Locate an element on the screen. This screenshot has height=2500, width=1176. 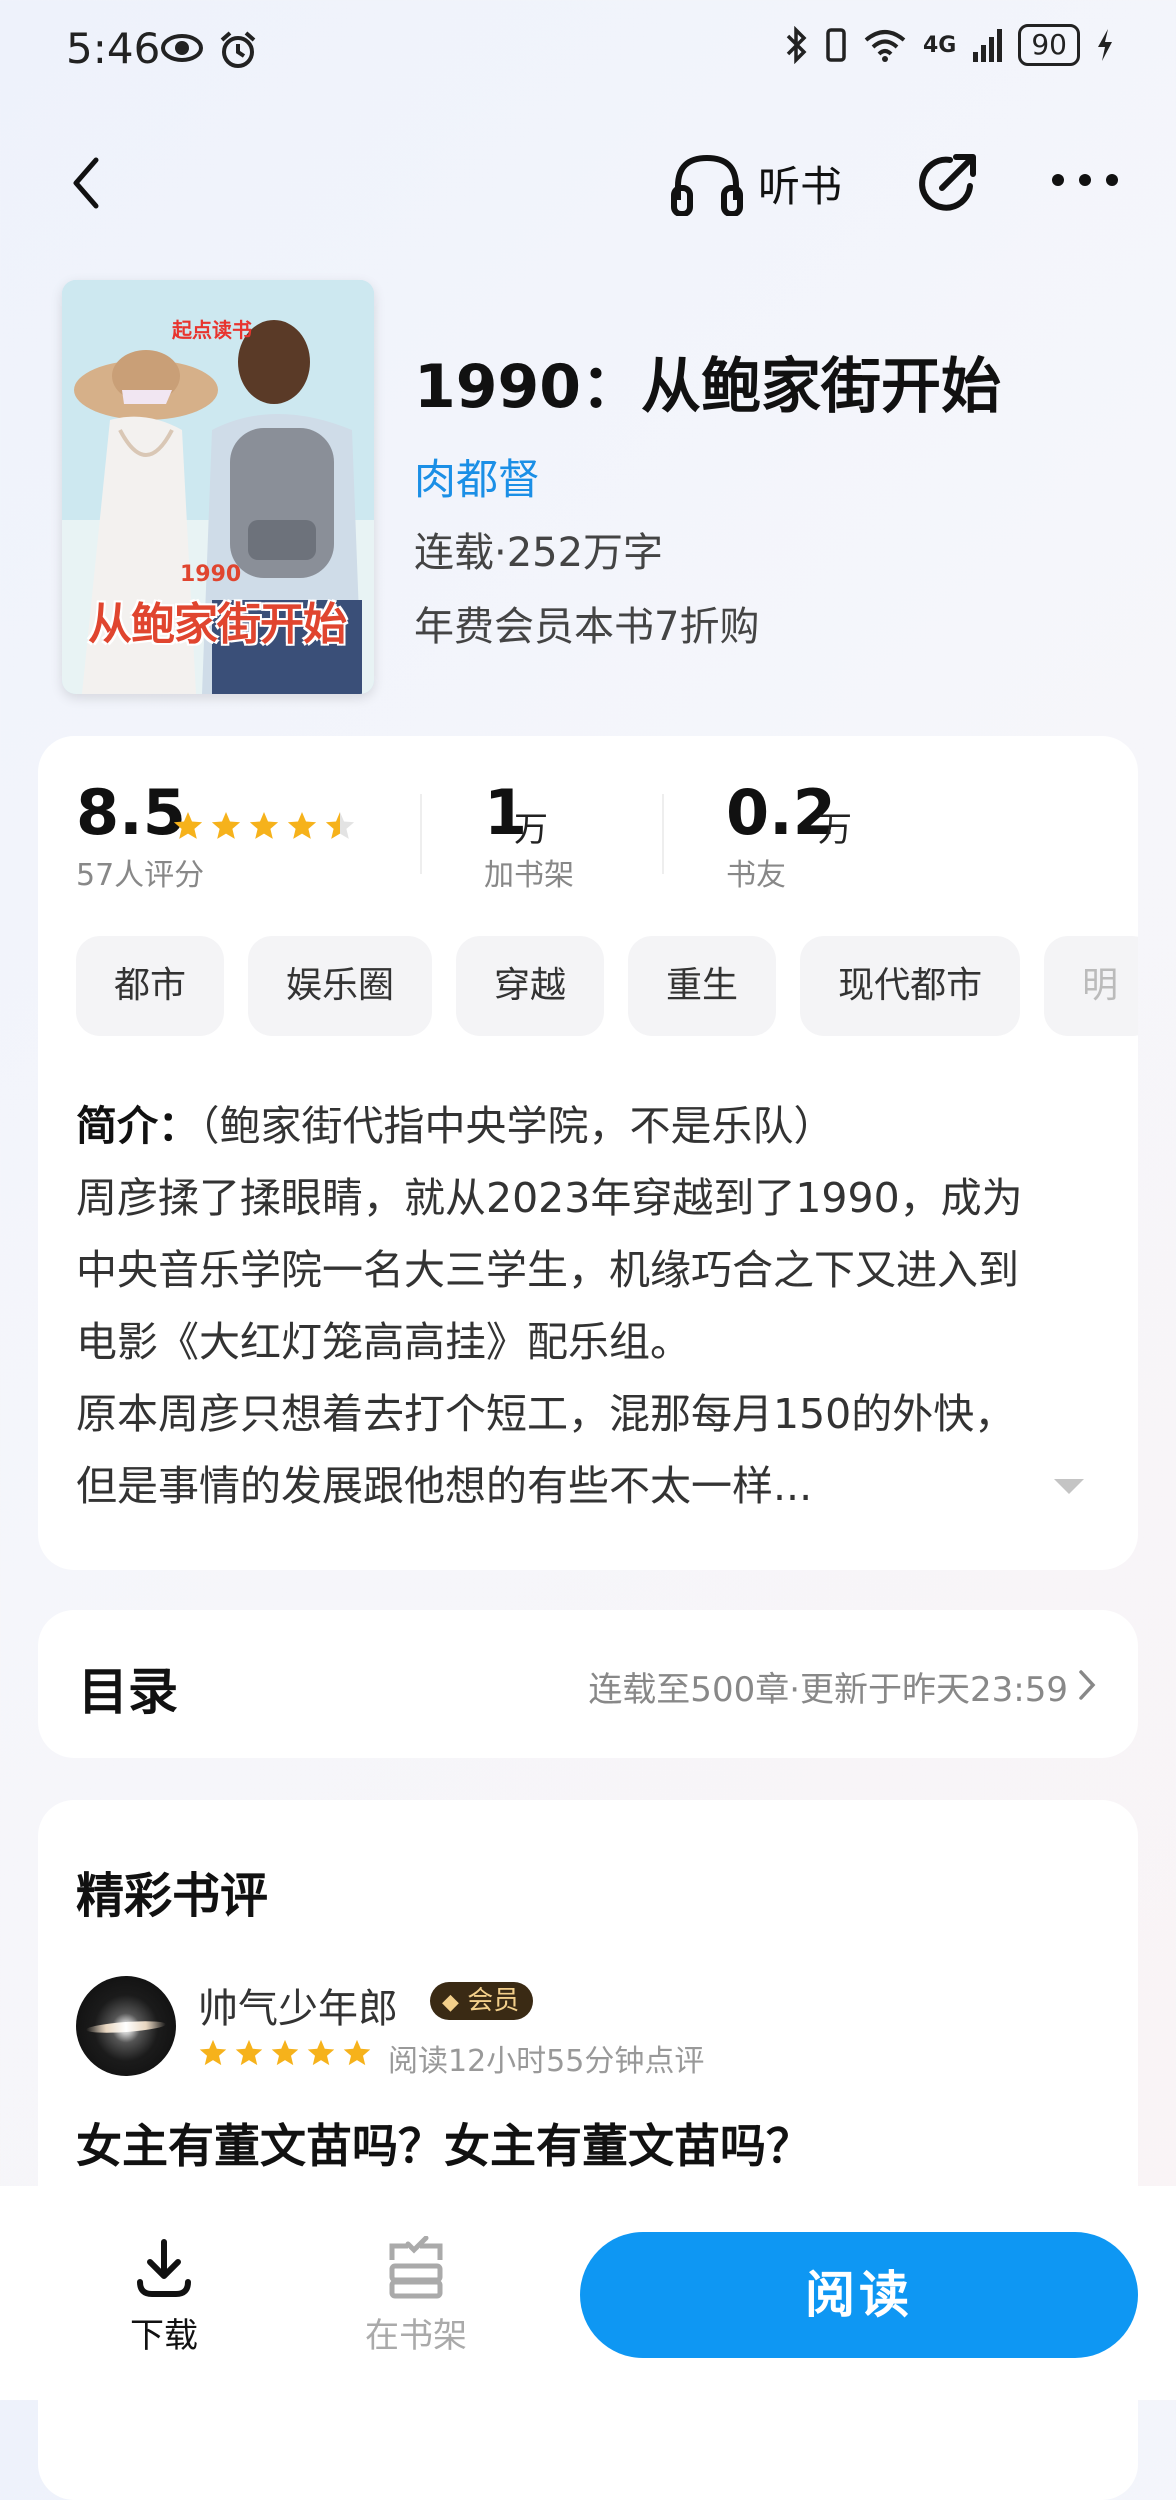
tag-chip: 娱乐圈 is located at coordinates (340, 986).